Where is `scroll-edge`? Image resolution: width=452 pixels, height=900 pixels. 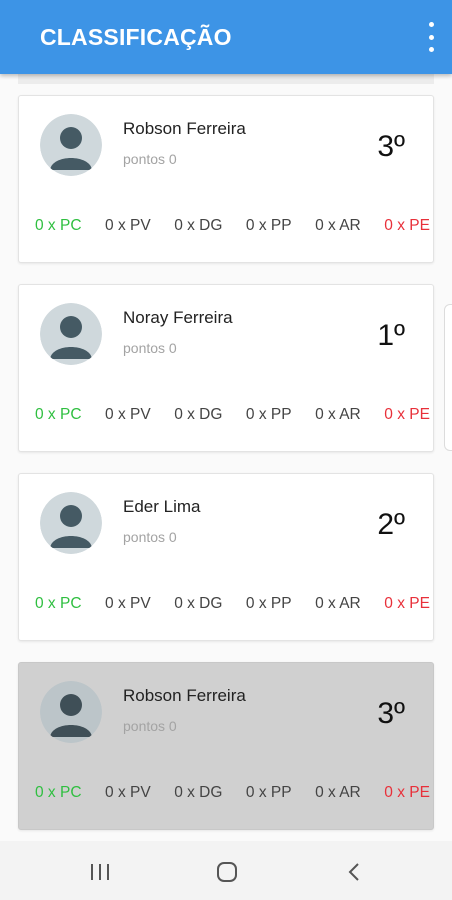 scroll-edge is located at coordinates (448, 377).